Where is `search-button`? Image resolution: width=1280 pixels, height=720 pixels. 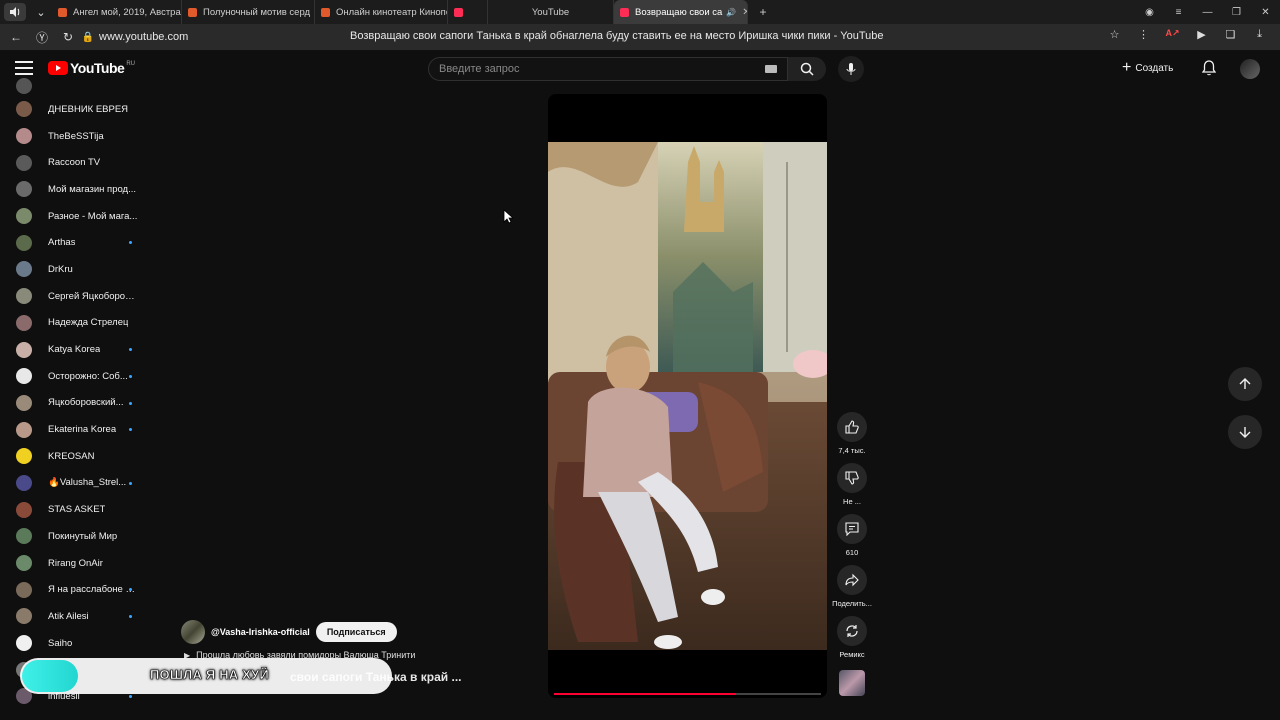
search-button is located at coordinates (807, 69).